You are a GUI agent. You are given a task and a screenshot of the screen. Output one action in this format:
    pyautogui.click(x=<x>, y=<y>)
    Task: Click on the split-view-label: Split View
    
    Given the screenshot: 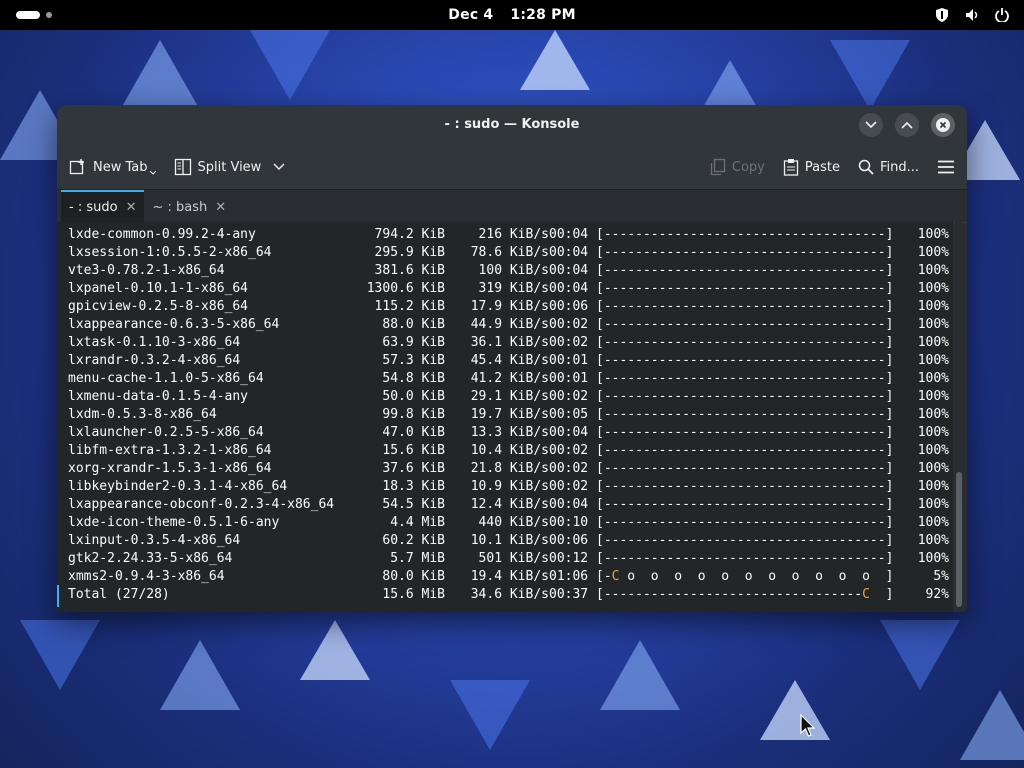 What is the action you would take?
    pyautogui.click(x=229, y=167)
    